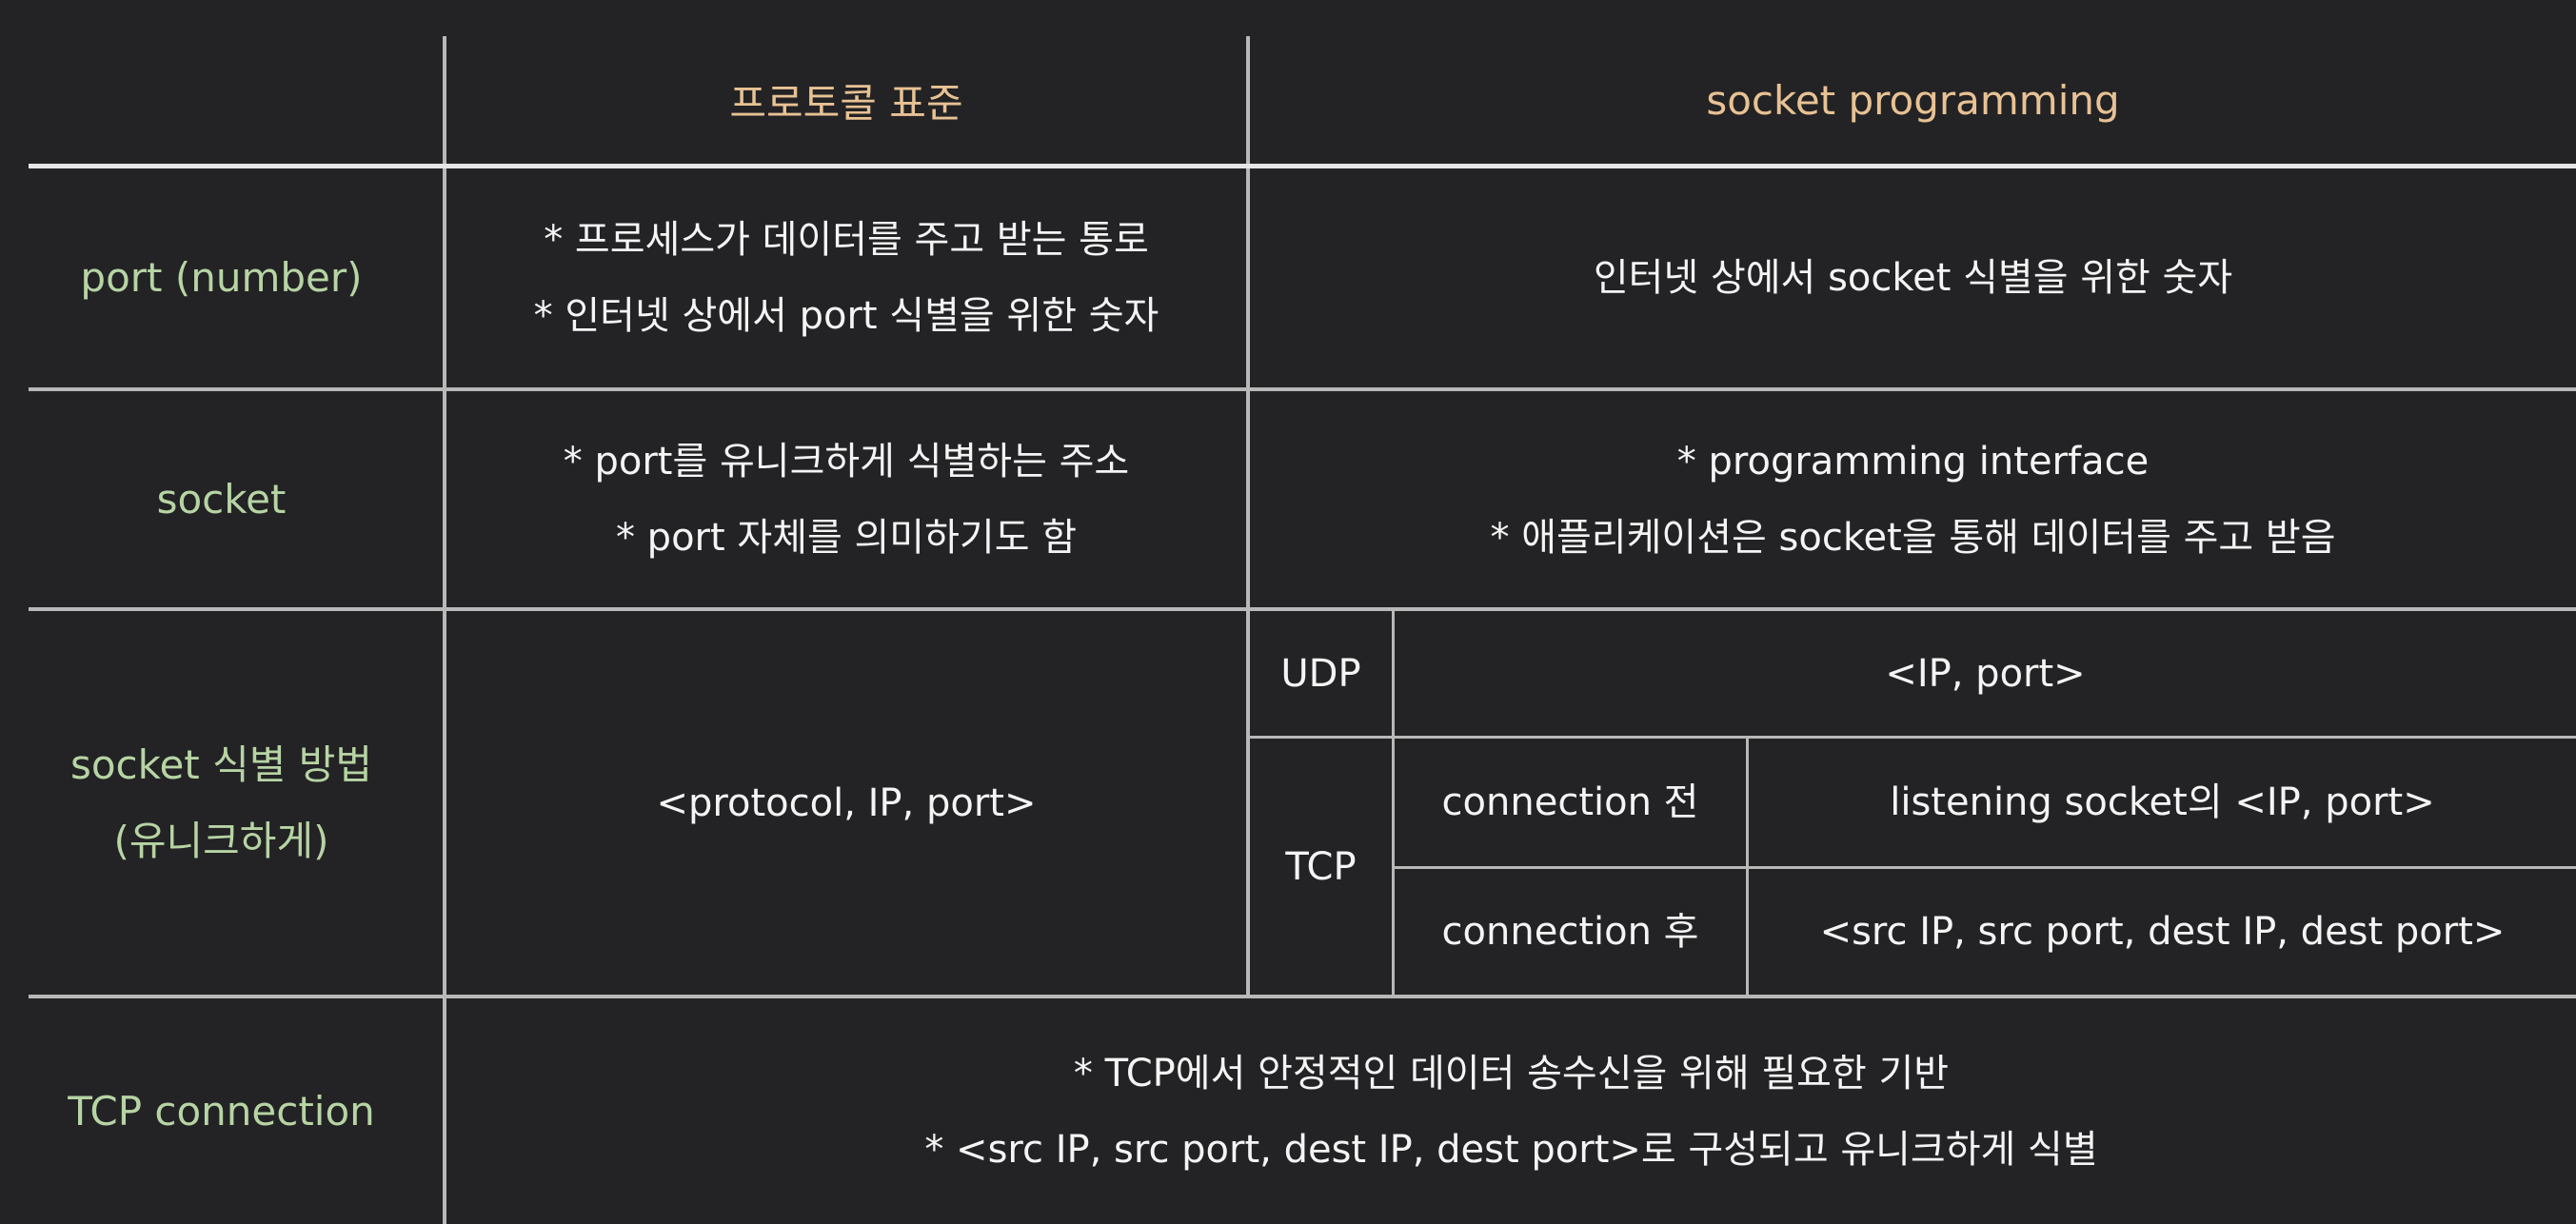 The image size is (2576, 1224). Describe the element at coordinates (846, 537) in the screenshot. I see `socket-protocol-line-2: * port 자체를 의미하기도 함` at that location.